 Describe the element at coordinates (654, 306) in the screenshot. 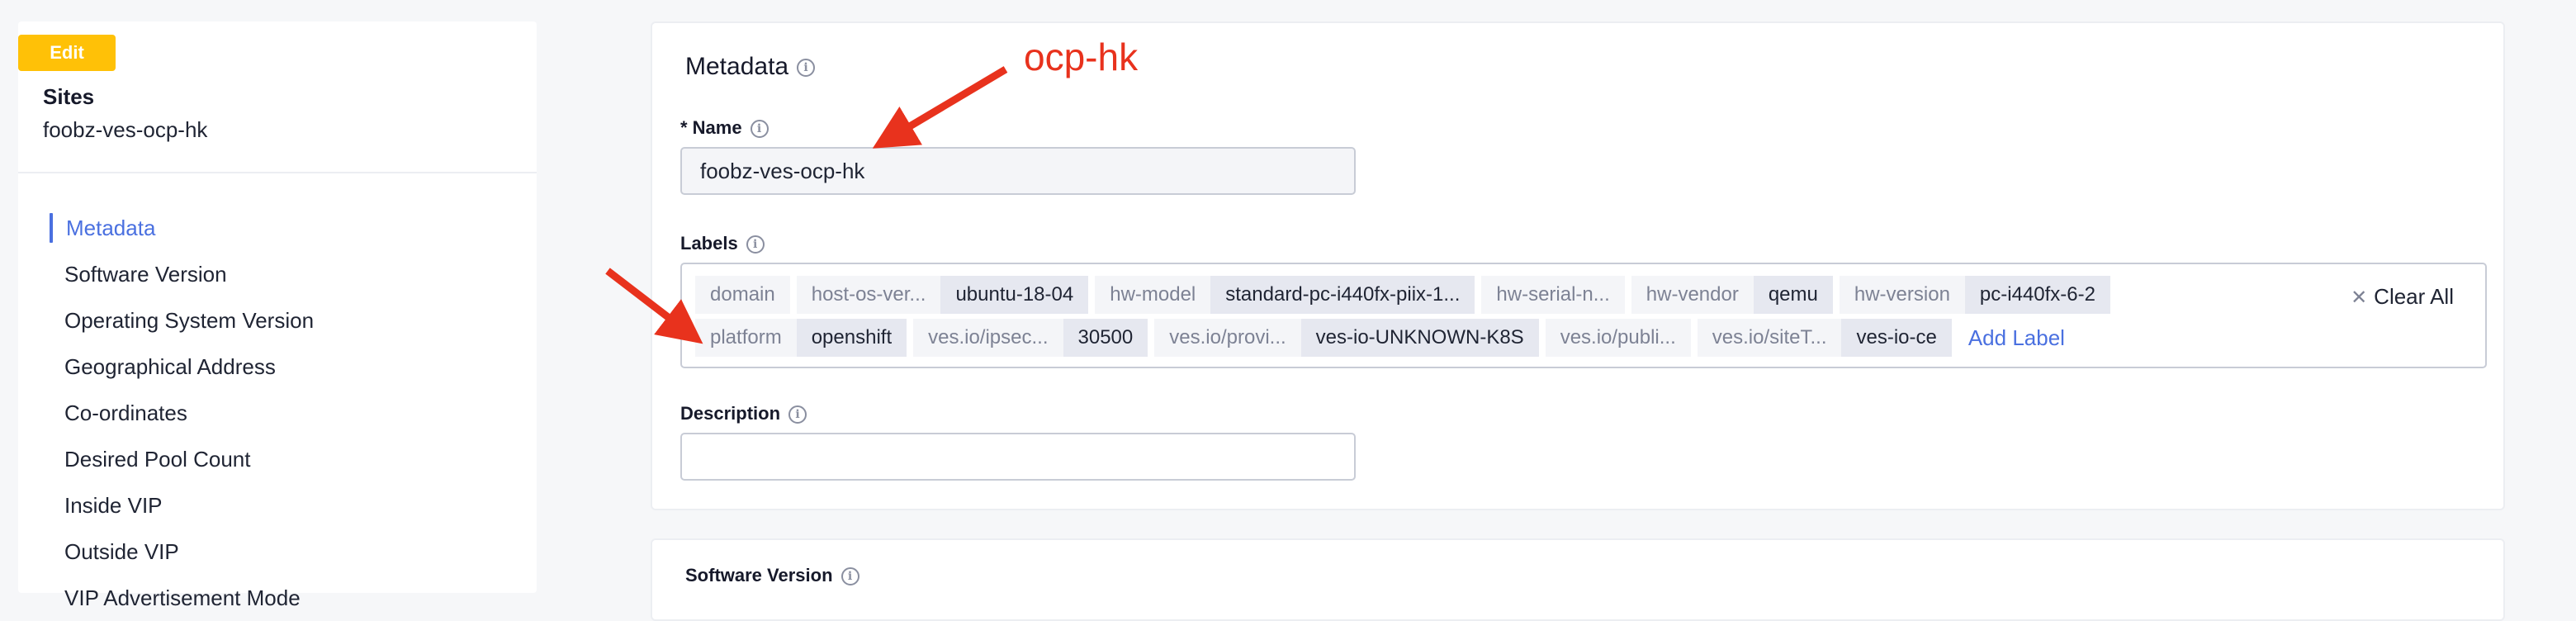

I see `annotation-arrow-labels` at that location.